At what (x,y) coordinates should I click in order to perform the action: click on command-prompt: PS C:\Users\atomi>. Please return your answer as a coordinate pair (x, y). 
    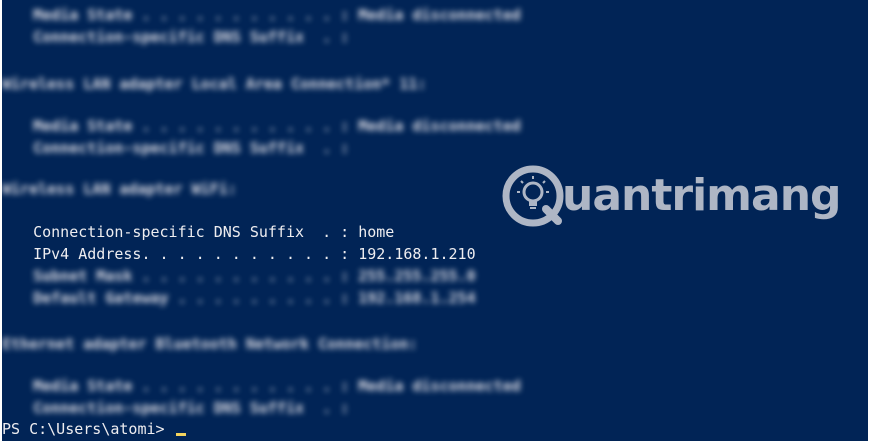
    Looking at the image, I should click on (94, 429).